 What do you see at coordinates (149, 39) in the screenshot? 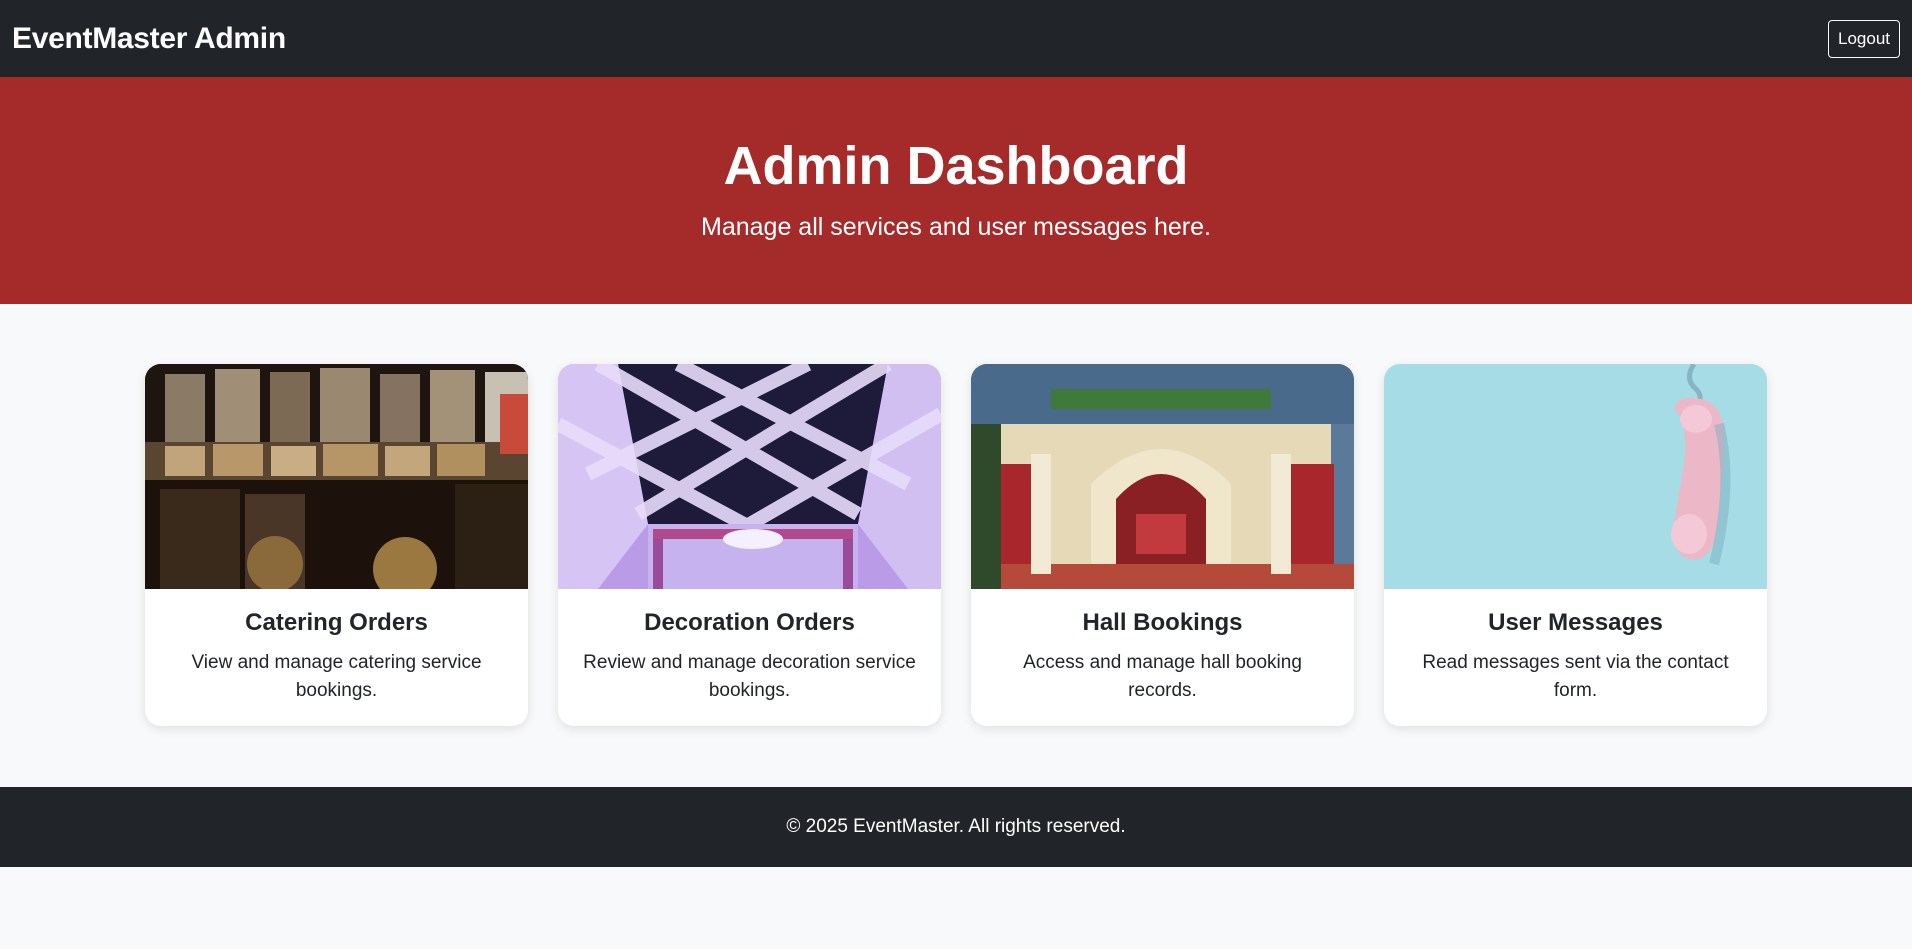
I see `brand-title: EventMaster Admin` at bounding box center [149, 39].